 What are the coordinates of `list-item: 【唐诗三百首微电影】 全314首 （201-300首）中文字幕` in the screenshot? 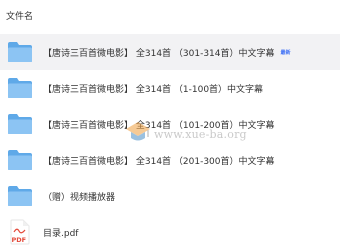 It's located at (170, 160).